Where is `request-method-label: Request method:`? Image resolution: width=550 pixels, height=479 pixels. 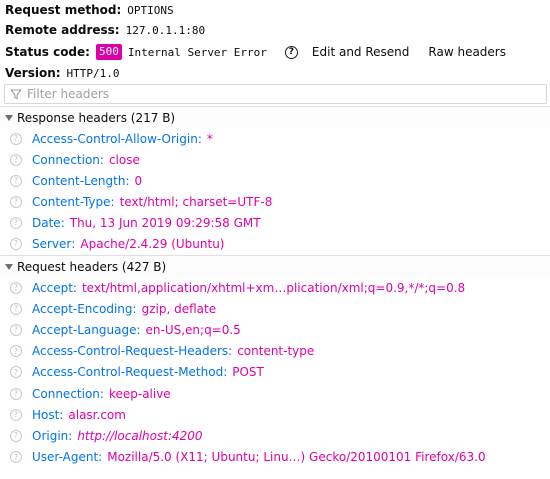 request-method-label: Request method: is located at coordinates (63, 10).